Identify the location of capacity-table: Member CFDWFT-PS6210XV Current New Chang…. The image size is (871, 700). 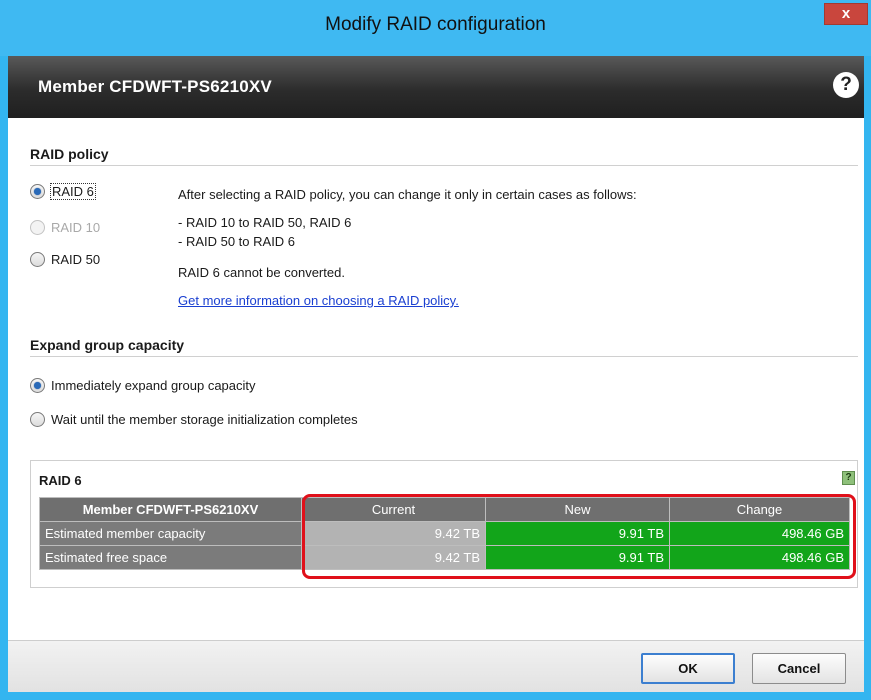
(444, 533).